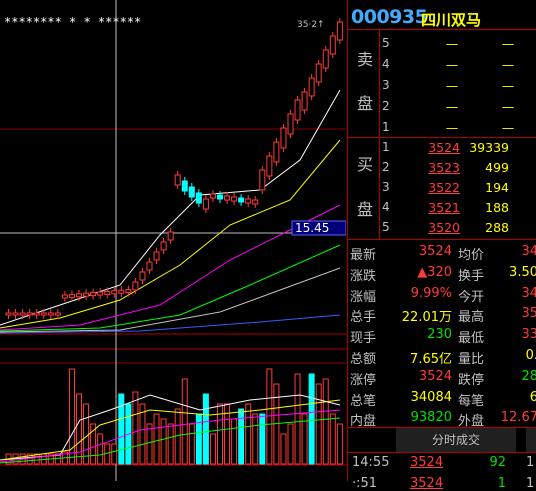  What do you see at coordinates (386, 227) in the screenshot?
I see `bid-level: 5` at bounding box center [386, 227].